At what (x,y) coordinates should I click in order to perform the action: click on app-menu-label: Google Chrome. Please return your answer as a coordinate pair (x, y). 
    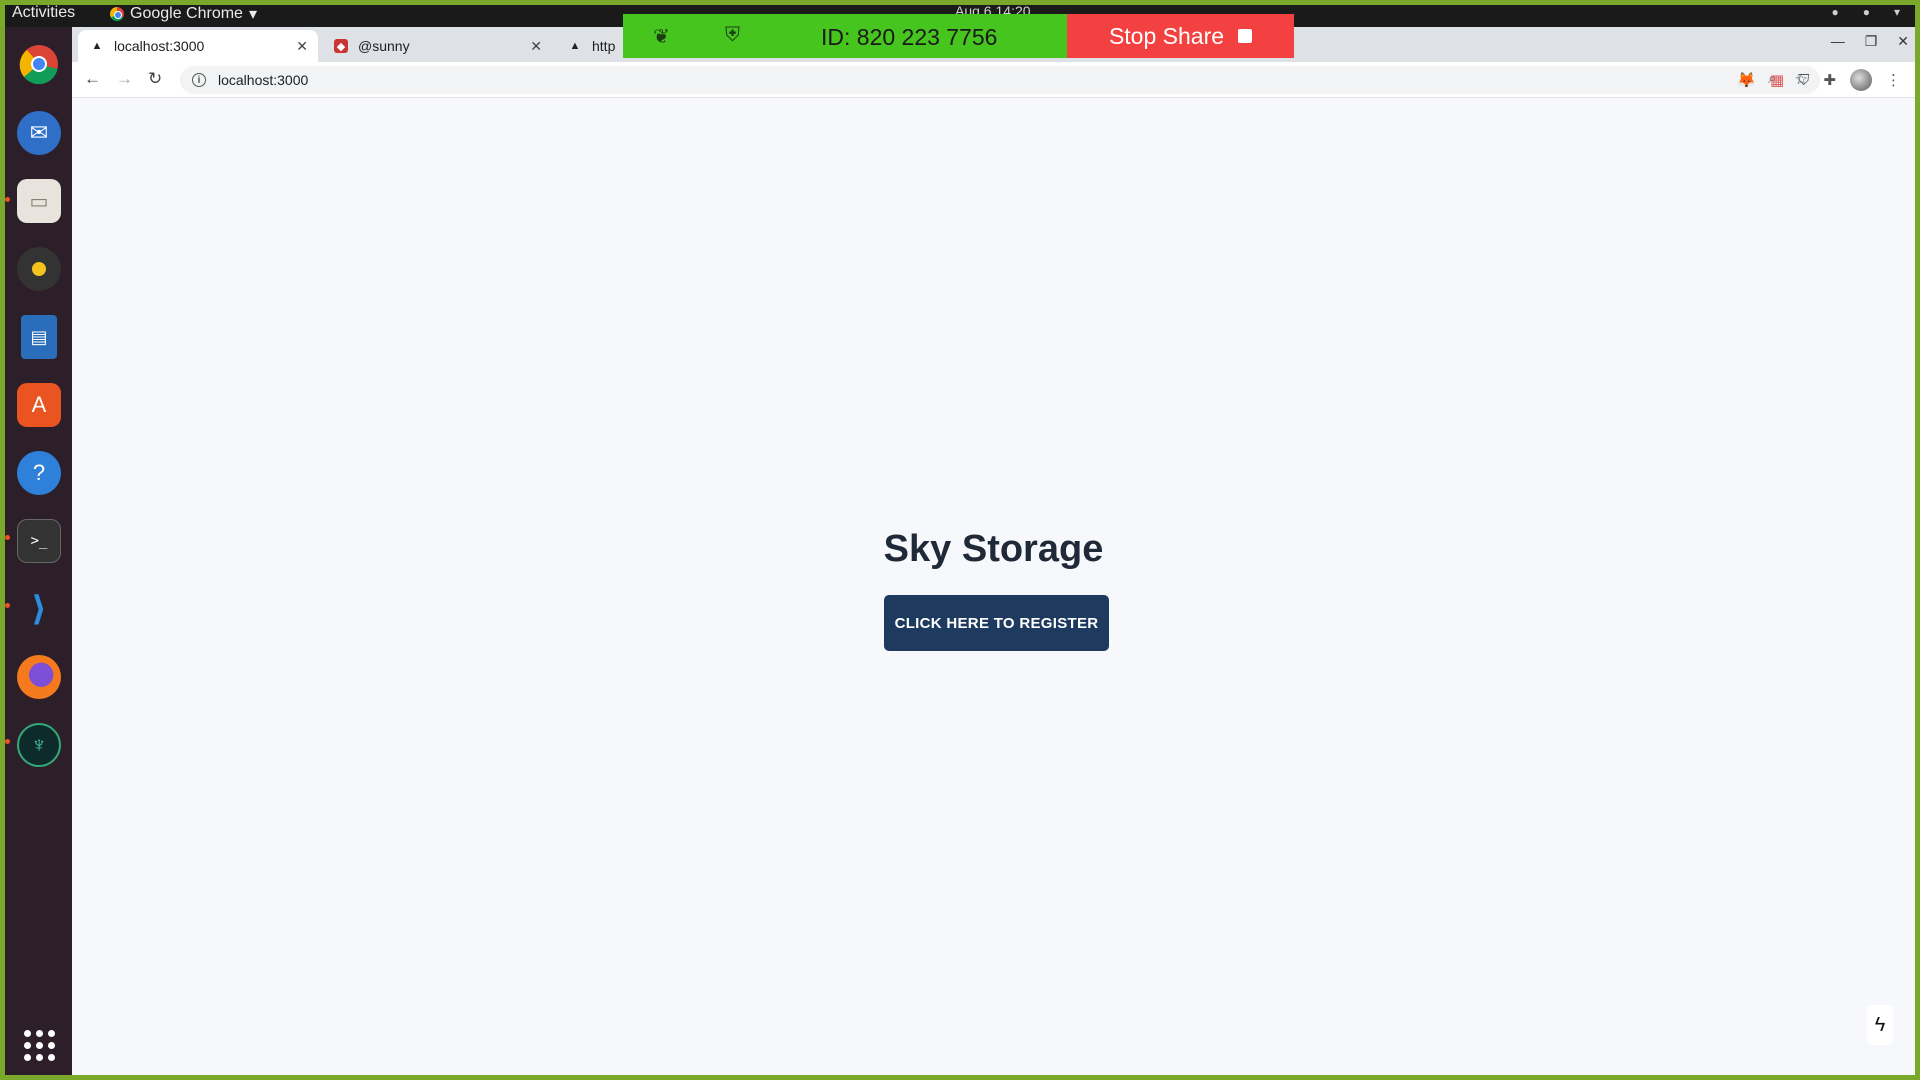
    Looking at the image, I should click on (186, 13).